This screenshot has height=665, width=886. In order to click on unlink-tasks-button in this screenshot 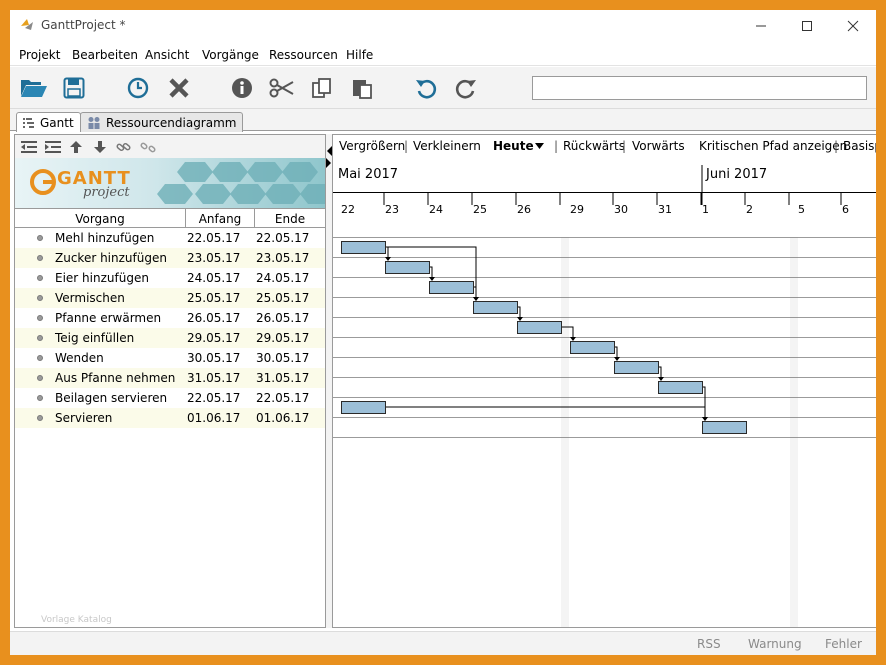, I will do `click(148, 147)`.